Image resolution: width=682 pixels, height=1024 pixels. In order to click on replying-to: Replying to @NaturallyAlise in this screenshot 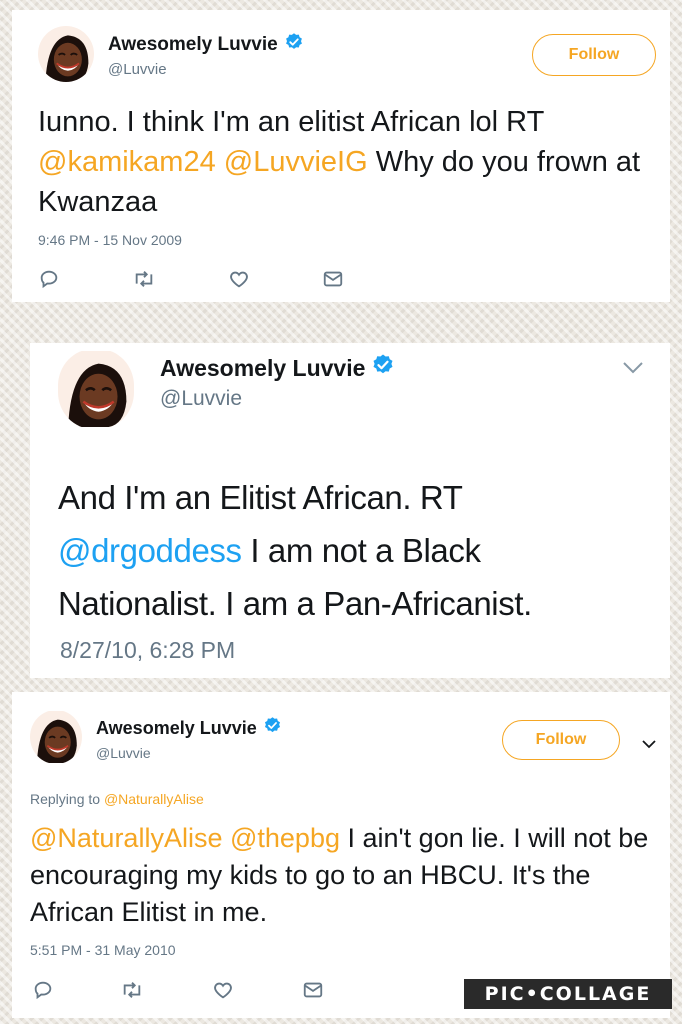, I will do `click(117, 799)`.